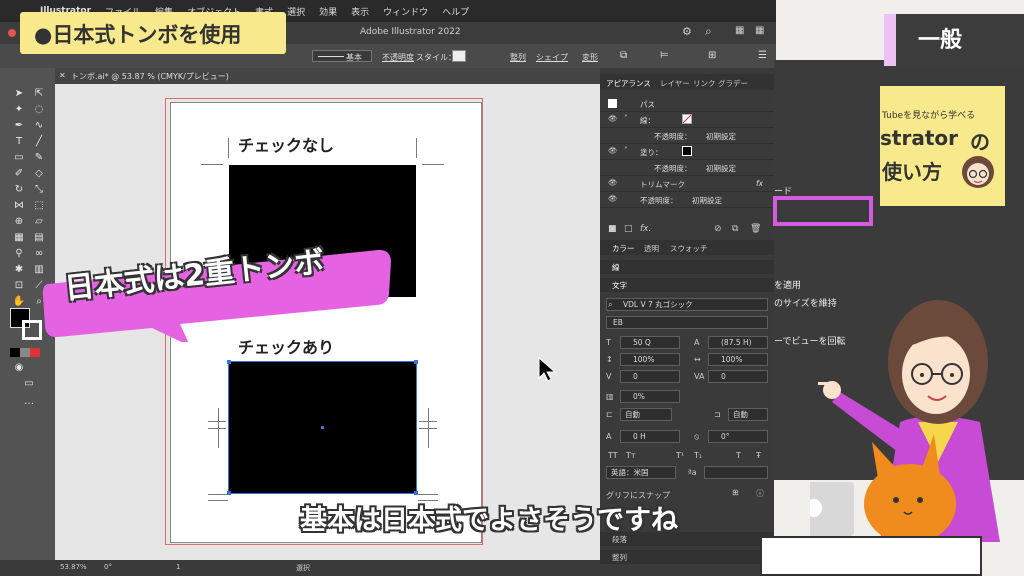 This screenshot has width=1024, height=576. I want to click on expand-icon: ˅, so click(626, 150).